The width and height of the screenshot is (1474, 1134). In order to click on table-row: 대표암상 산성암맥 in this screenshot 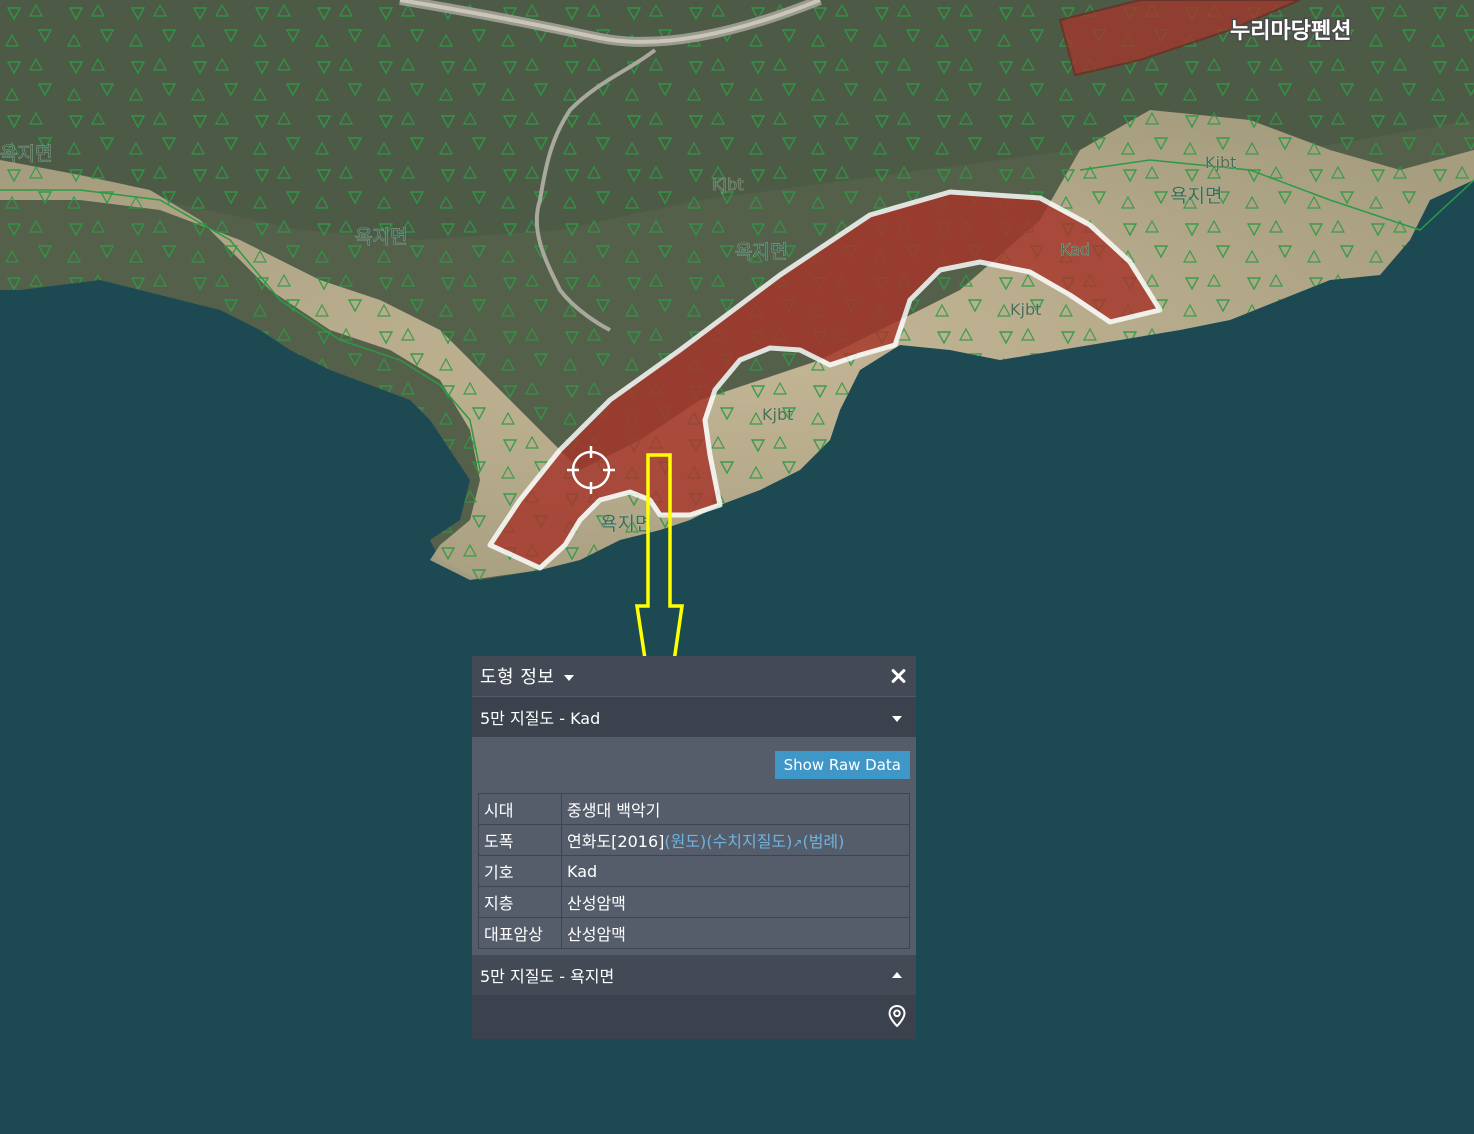, I will do `click(694, 933)`.